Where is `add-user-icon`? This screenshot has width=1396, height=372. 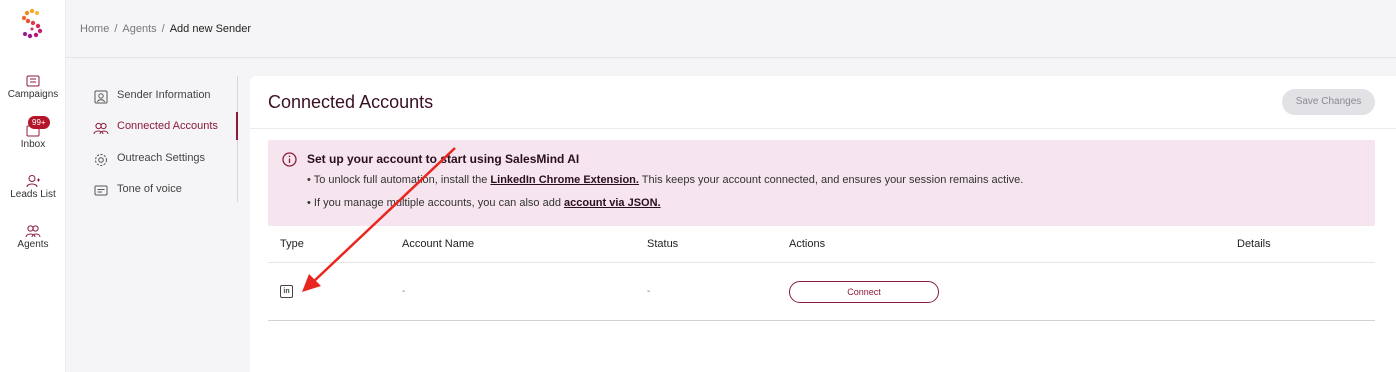
add-user-icon is located at coordinates (33, 181).